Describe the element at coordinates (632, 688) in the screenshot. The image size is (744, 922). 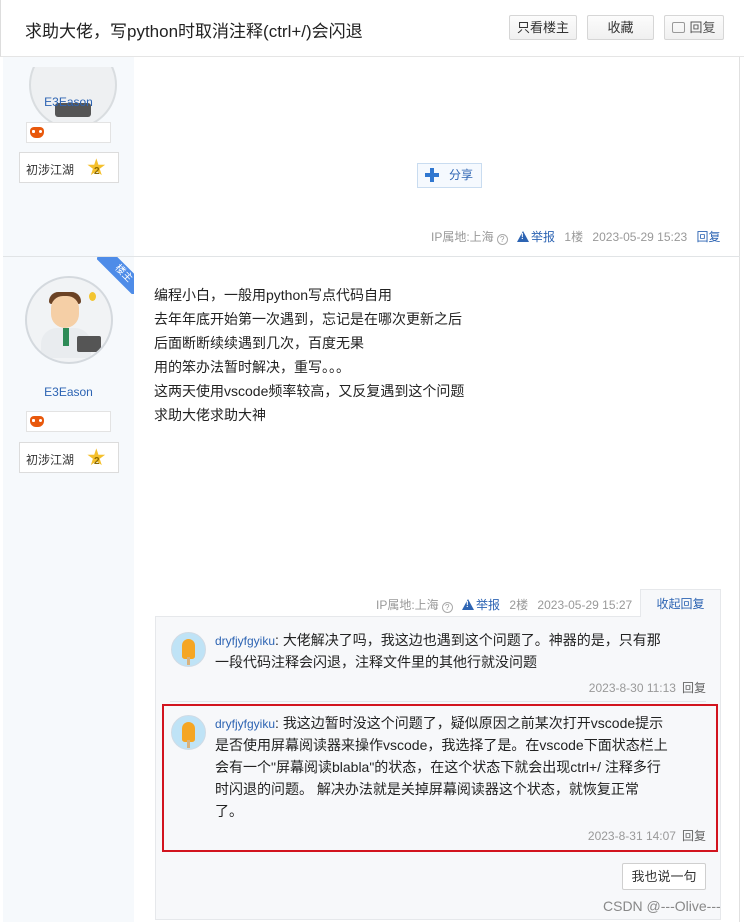
I see `reply1-datetime: 2023-8-30 11:13` at that location.